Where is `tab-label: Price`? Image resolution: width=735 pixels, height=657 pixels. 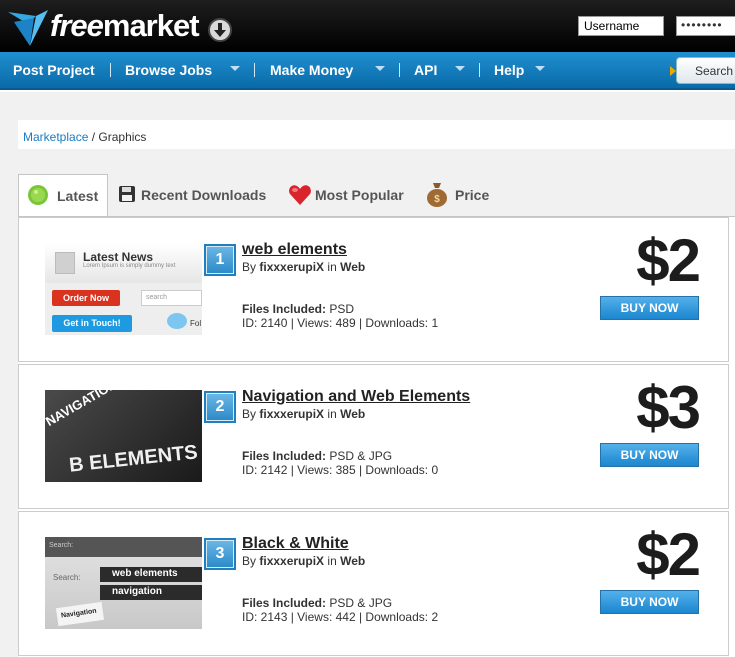 tab-label: Price is located at coordinates (472, 195).